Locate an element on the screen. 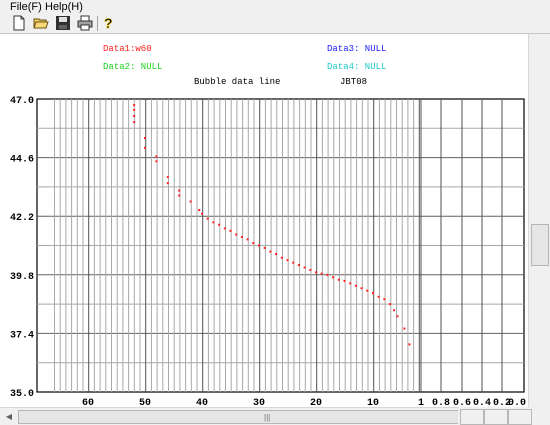 This screenshot has width=550, height=425. horizontal-scroll-thumb: ||| is located at coordinates (264, 417).